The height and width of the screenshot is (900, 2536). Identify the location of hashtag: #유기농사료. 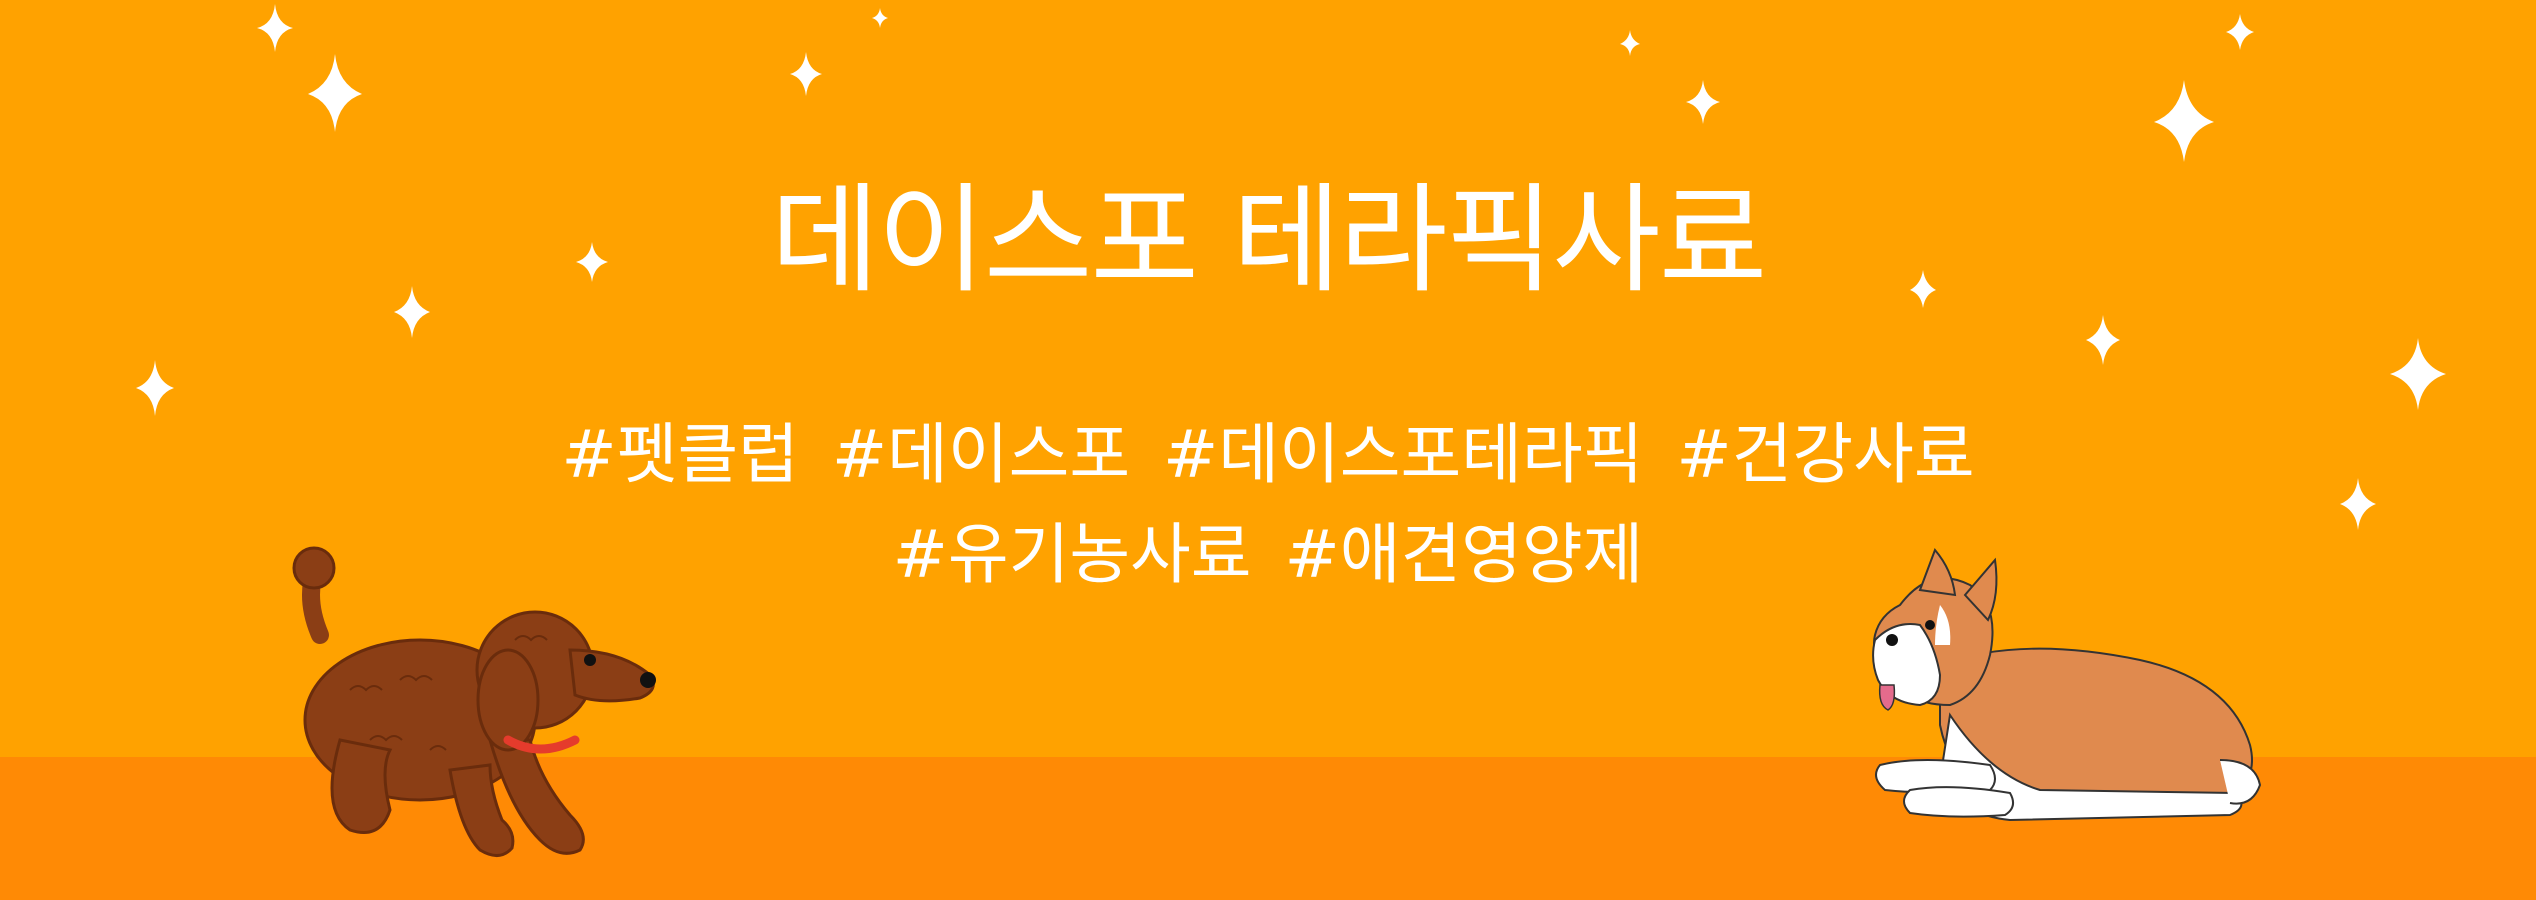
(1072, 554).